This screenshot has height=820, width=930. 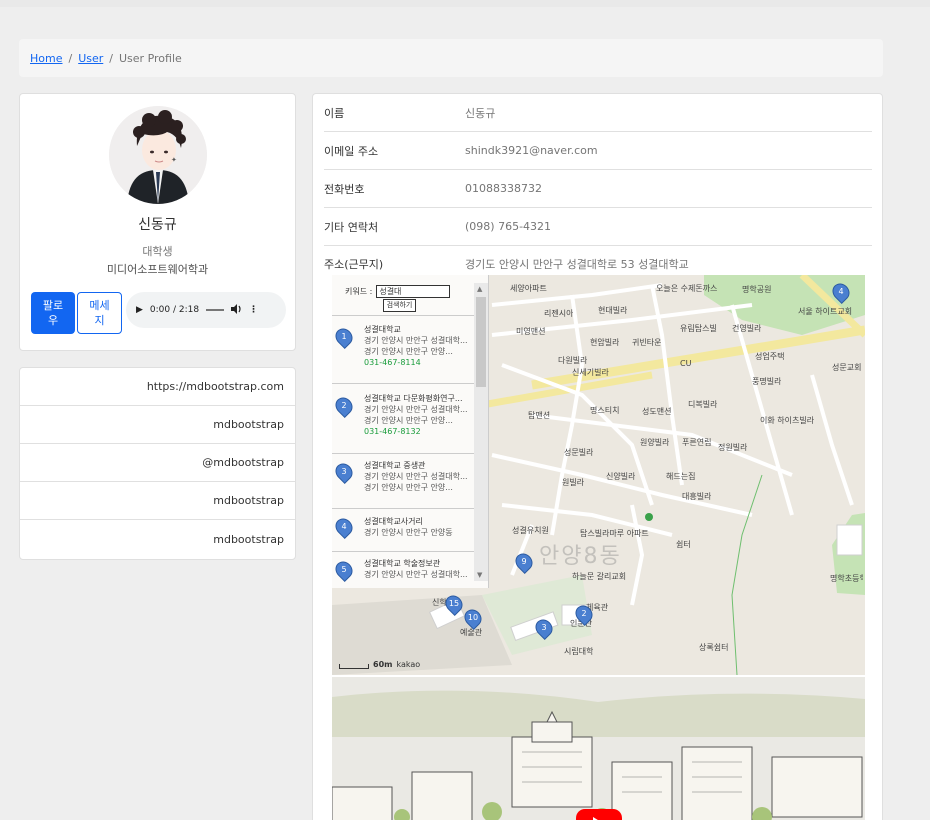 I want to click on place-phone: 031-467-8132, so click(x=392, y=431).